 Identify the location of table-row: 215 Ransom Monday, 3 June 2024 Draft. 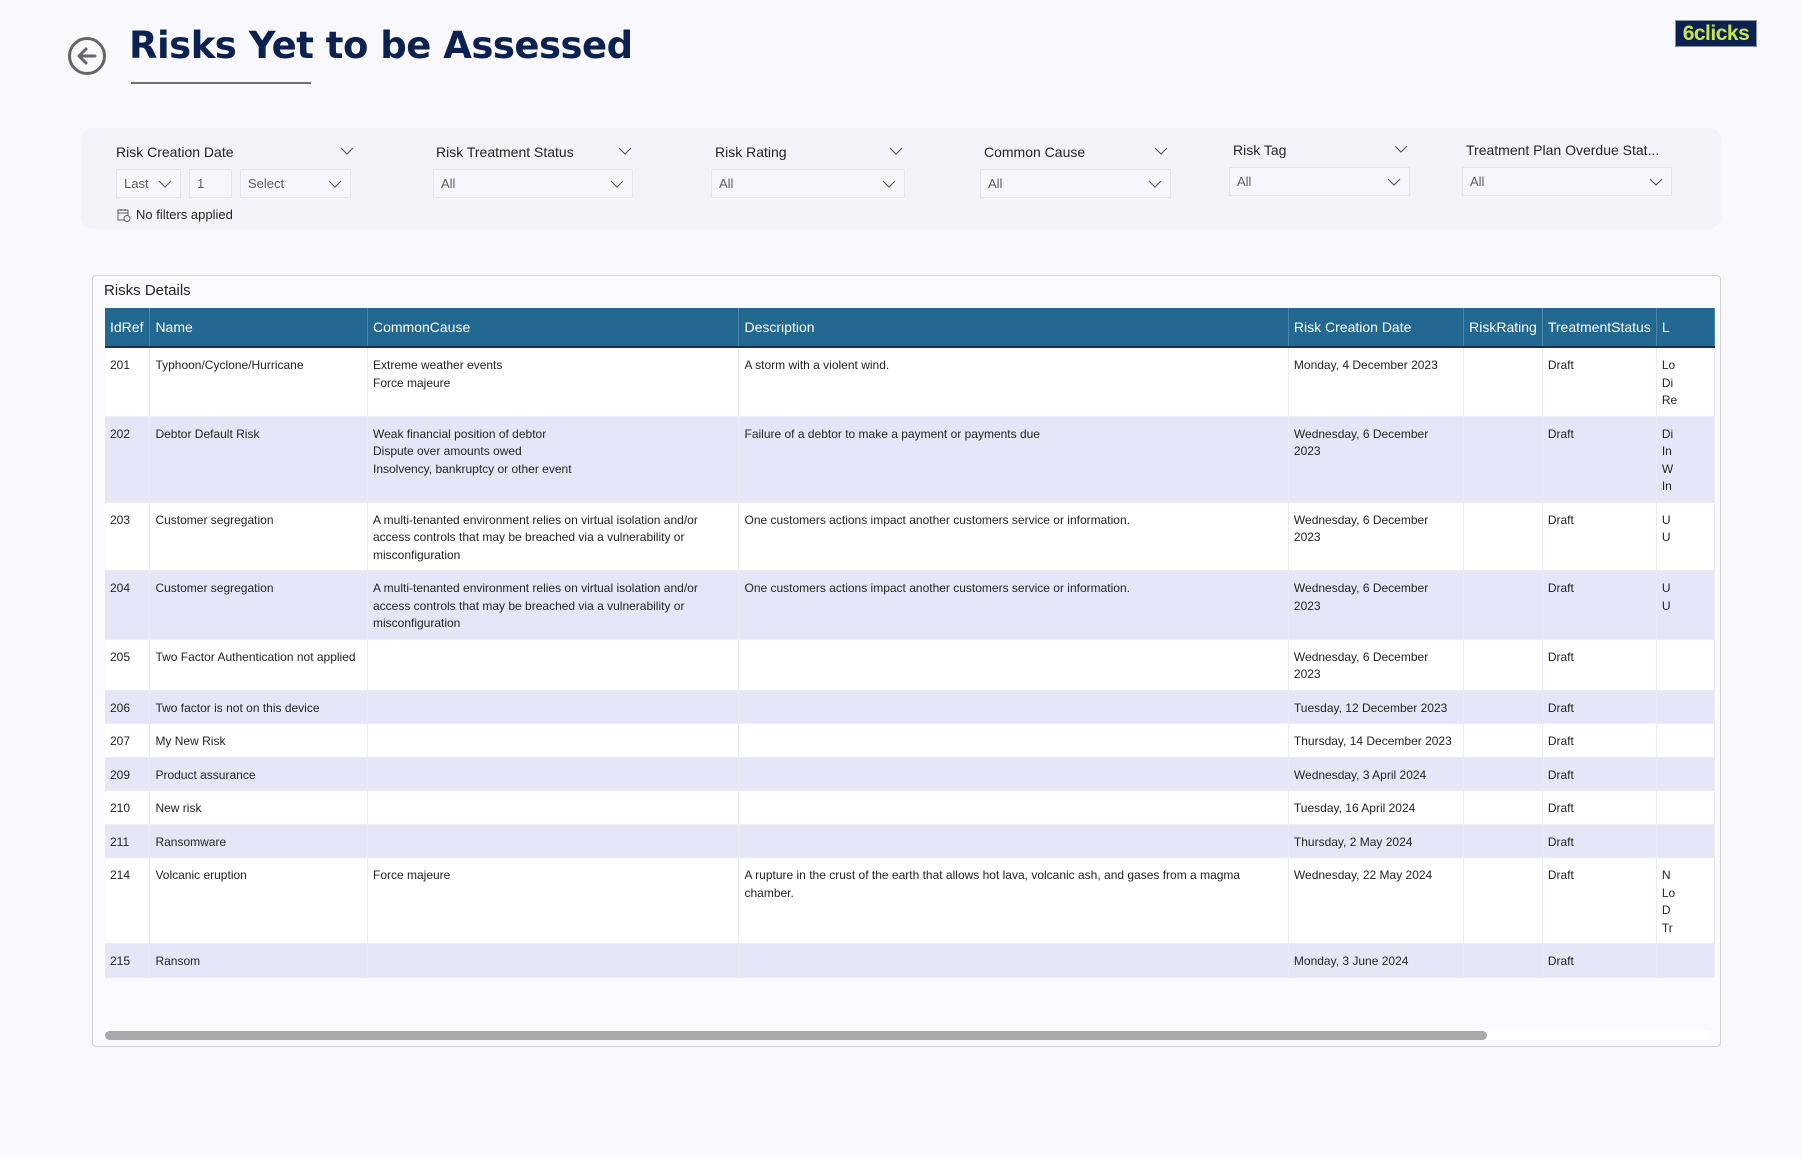
(910, 960).